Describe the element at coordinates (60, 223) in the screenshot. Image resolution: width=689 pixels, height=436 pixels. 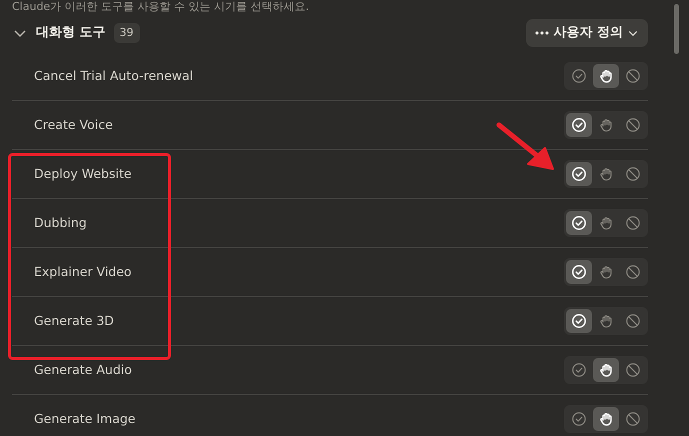
I see `tool-name: Dubbing` at that location.